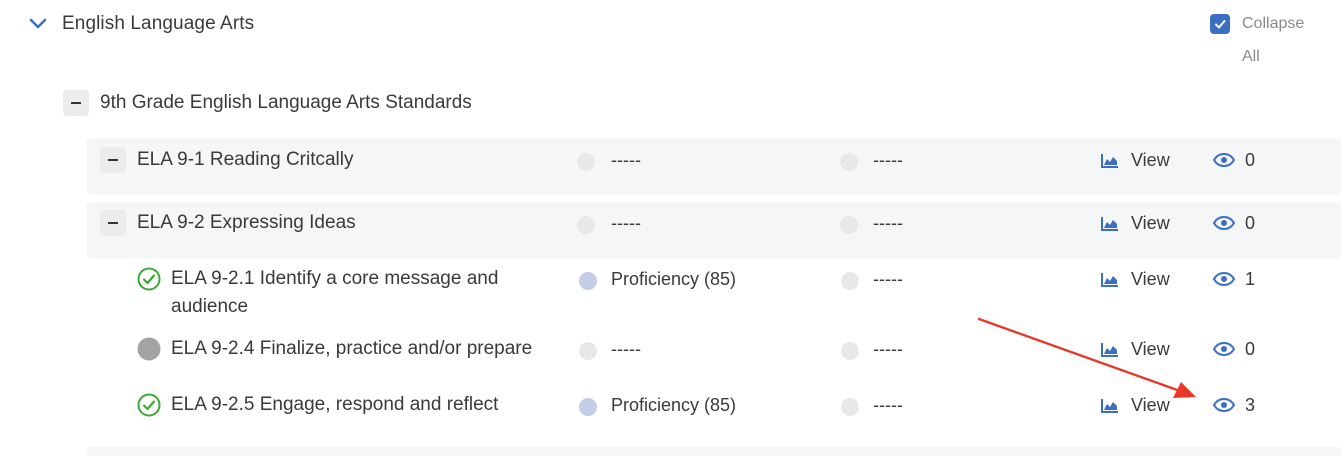  What do you see at coordinates (334, 405) in the screenshot?
I see `standard-name: ELA 9-2.5 Engage, respond and reflect` at bounding box center [334, 405].